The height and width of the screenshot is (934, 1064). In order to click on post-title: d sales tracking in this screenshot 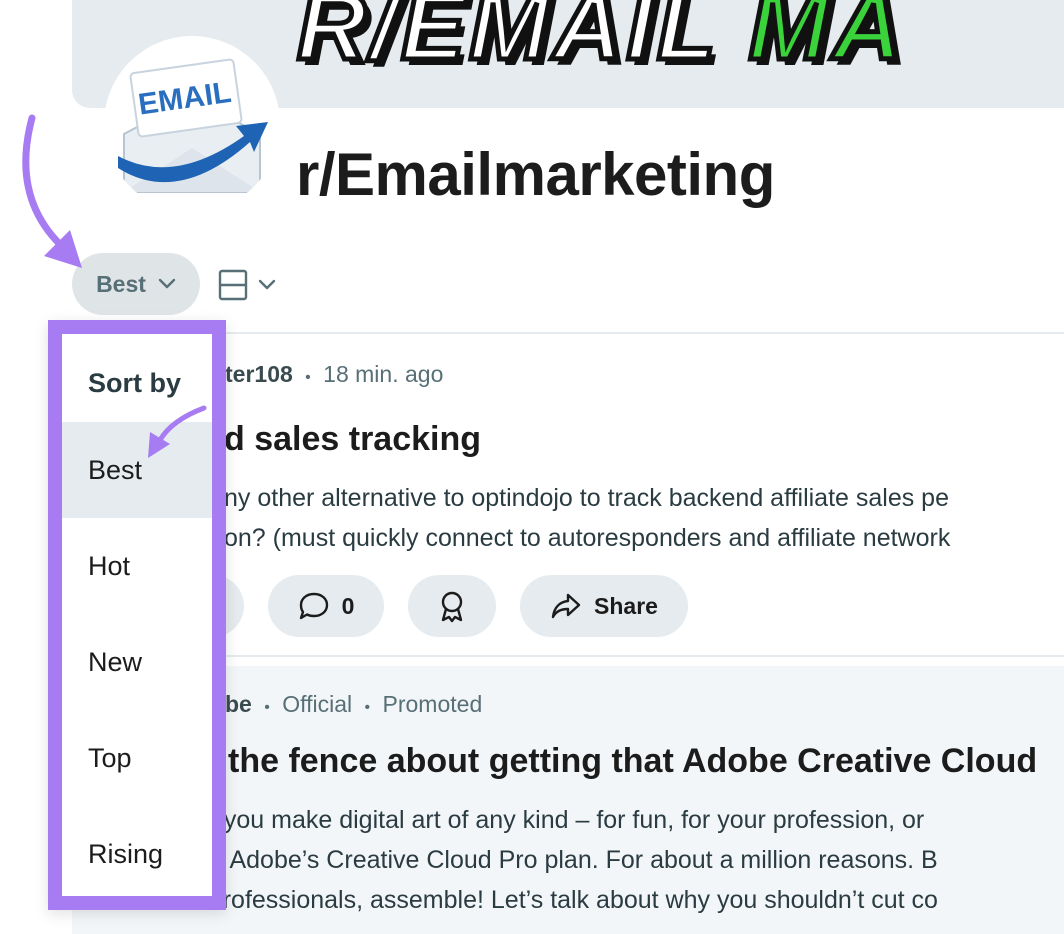, I will do `click(352, 439)`.